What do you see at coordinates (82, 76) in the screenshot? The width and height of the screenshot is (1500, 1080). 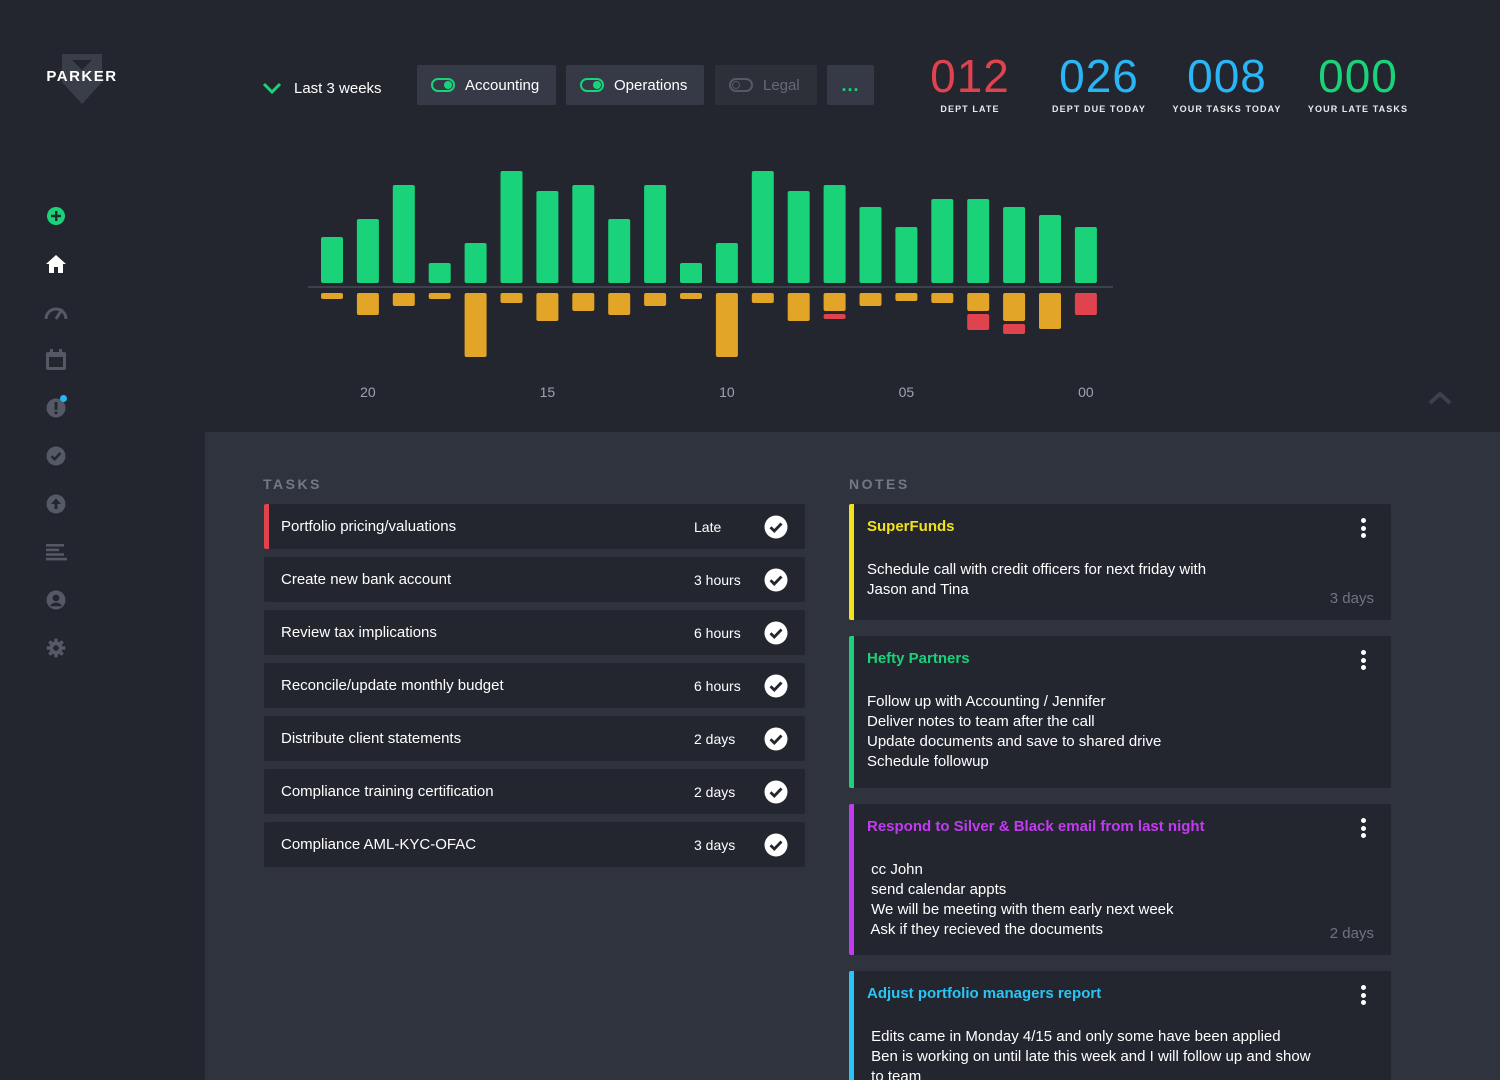 I see `brand-name: PARKER` at bounding box center [82, 76].